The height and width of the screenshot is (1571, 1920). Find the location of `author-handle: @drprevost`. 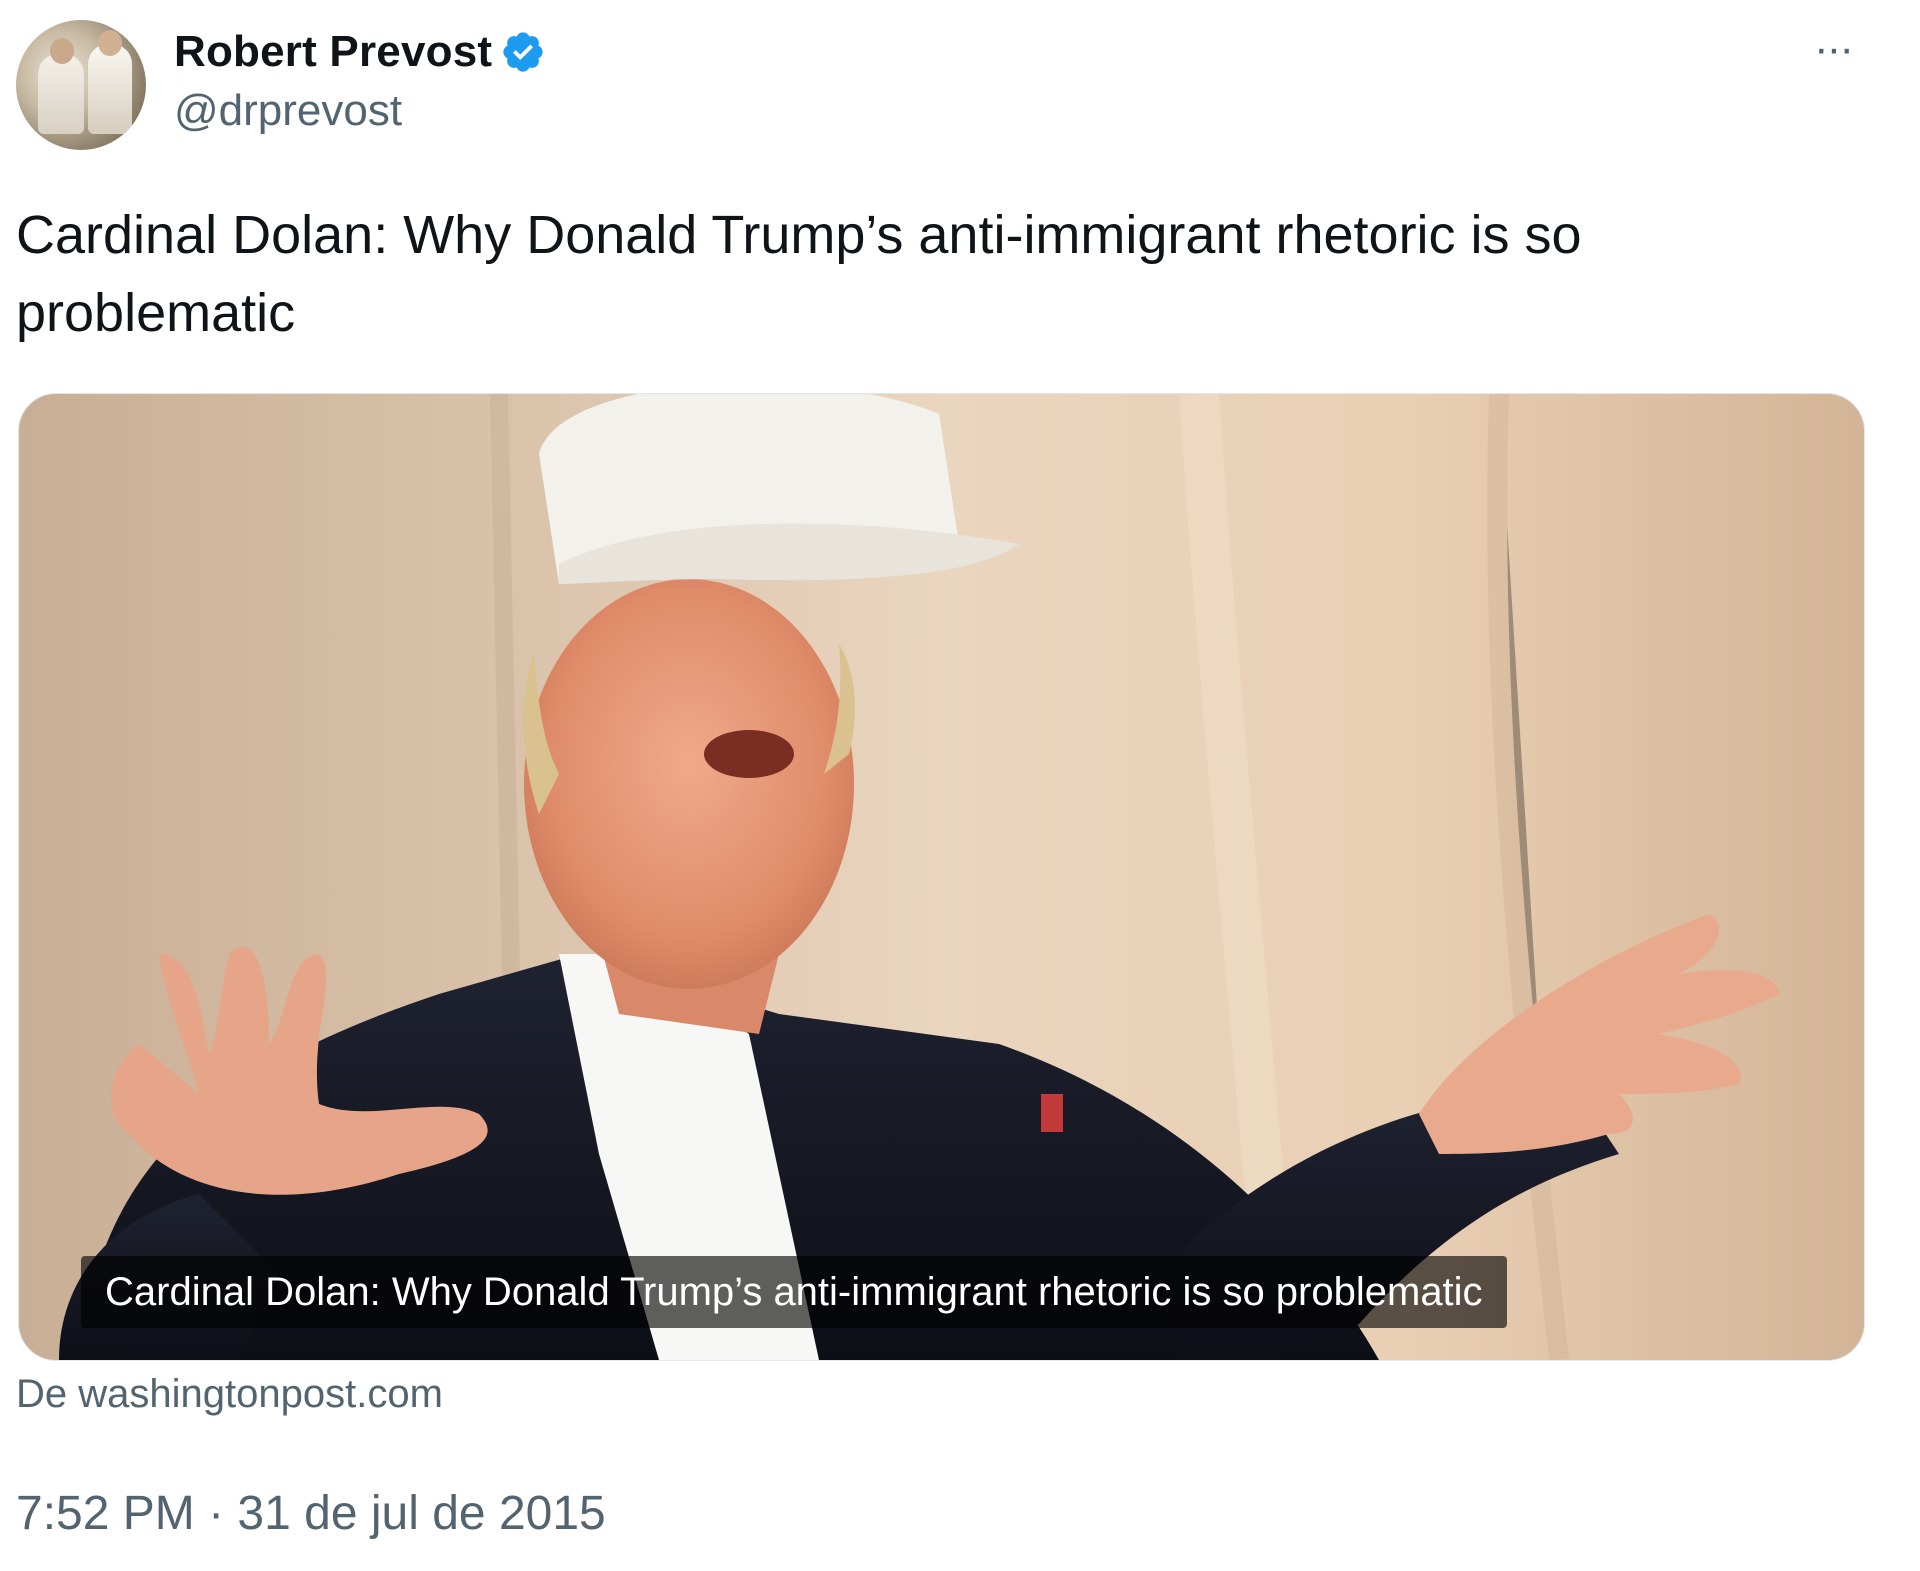

author-handle: @drprevost is located at coordinates (288, 111).